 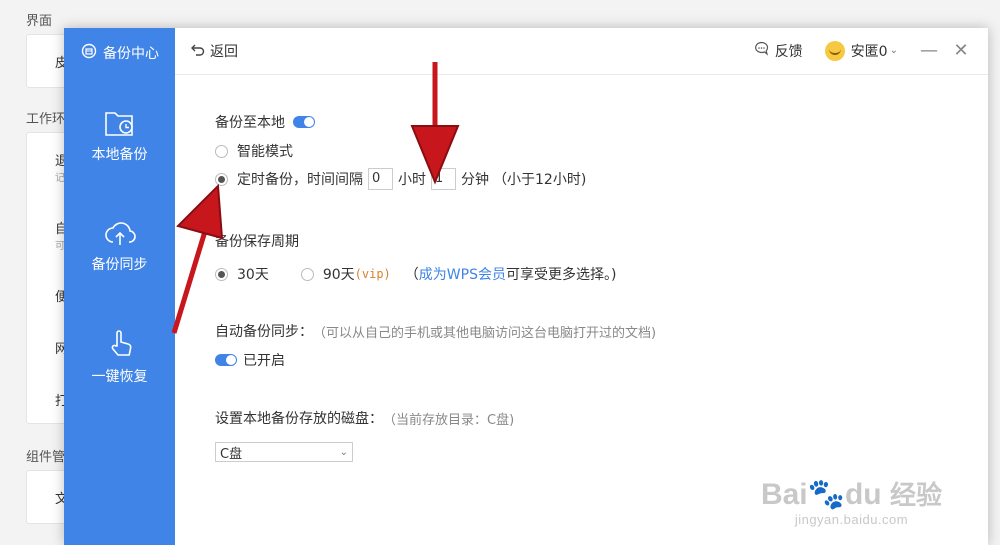 What do you see at coordinates (131, 54) in the screenshot?
I see `sidebar-title: 备份中心` at bounding box center [131, 54].